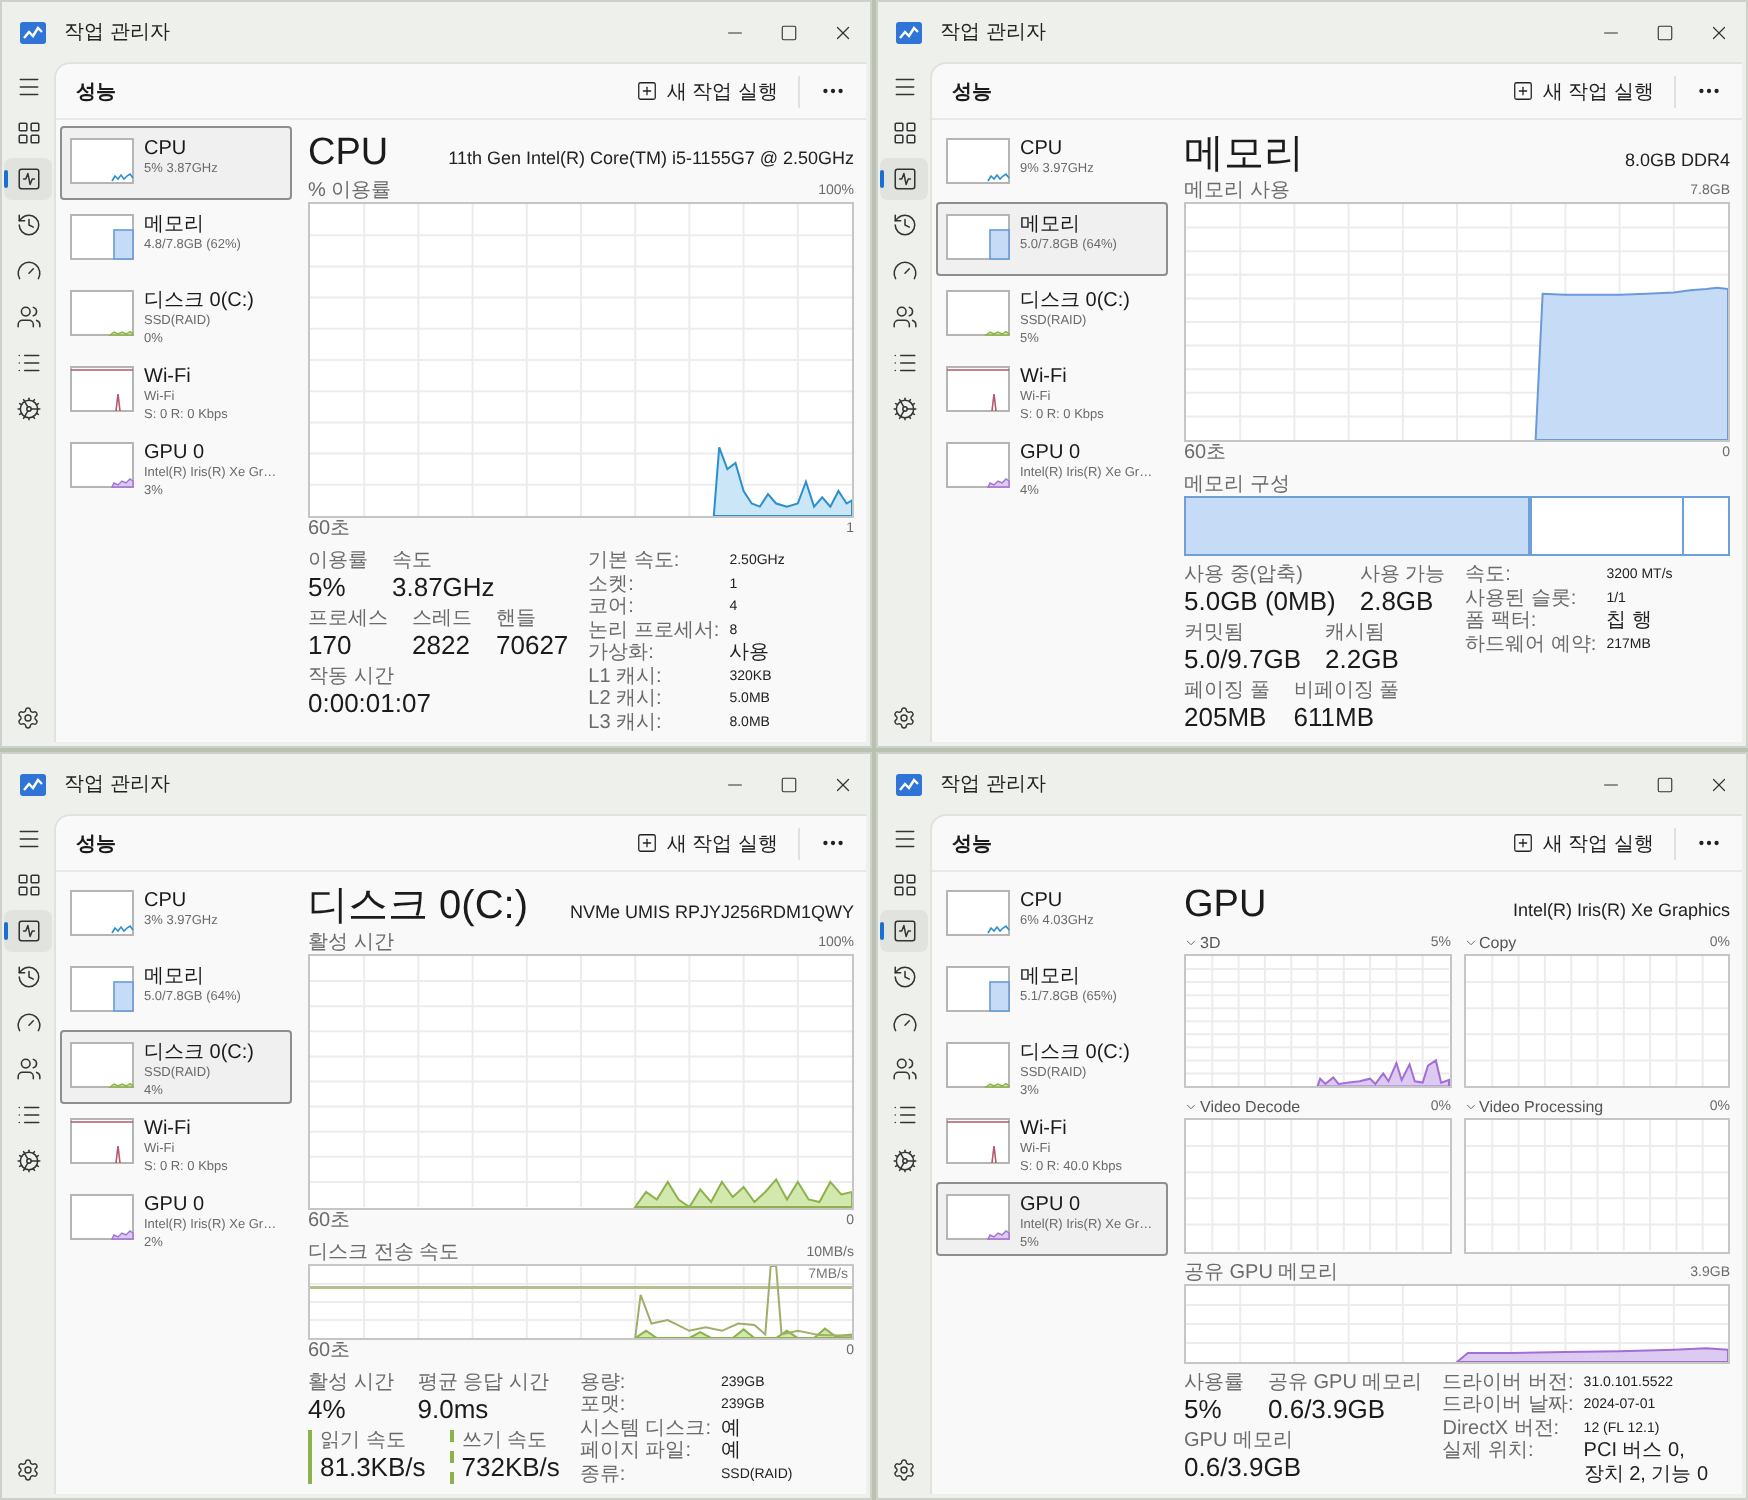  Describe the element at coordinates (1239, 1440) in the screenshot. I see `stat-label: GPU 메모리` at that location.